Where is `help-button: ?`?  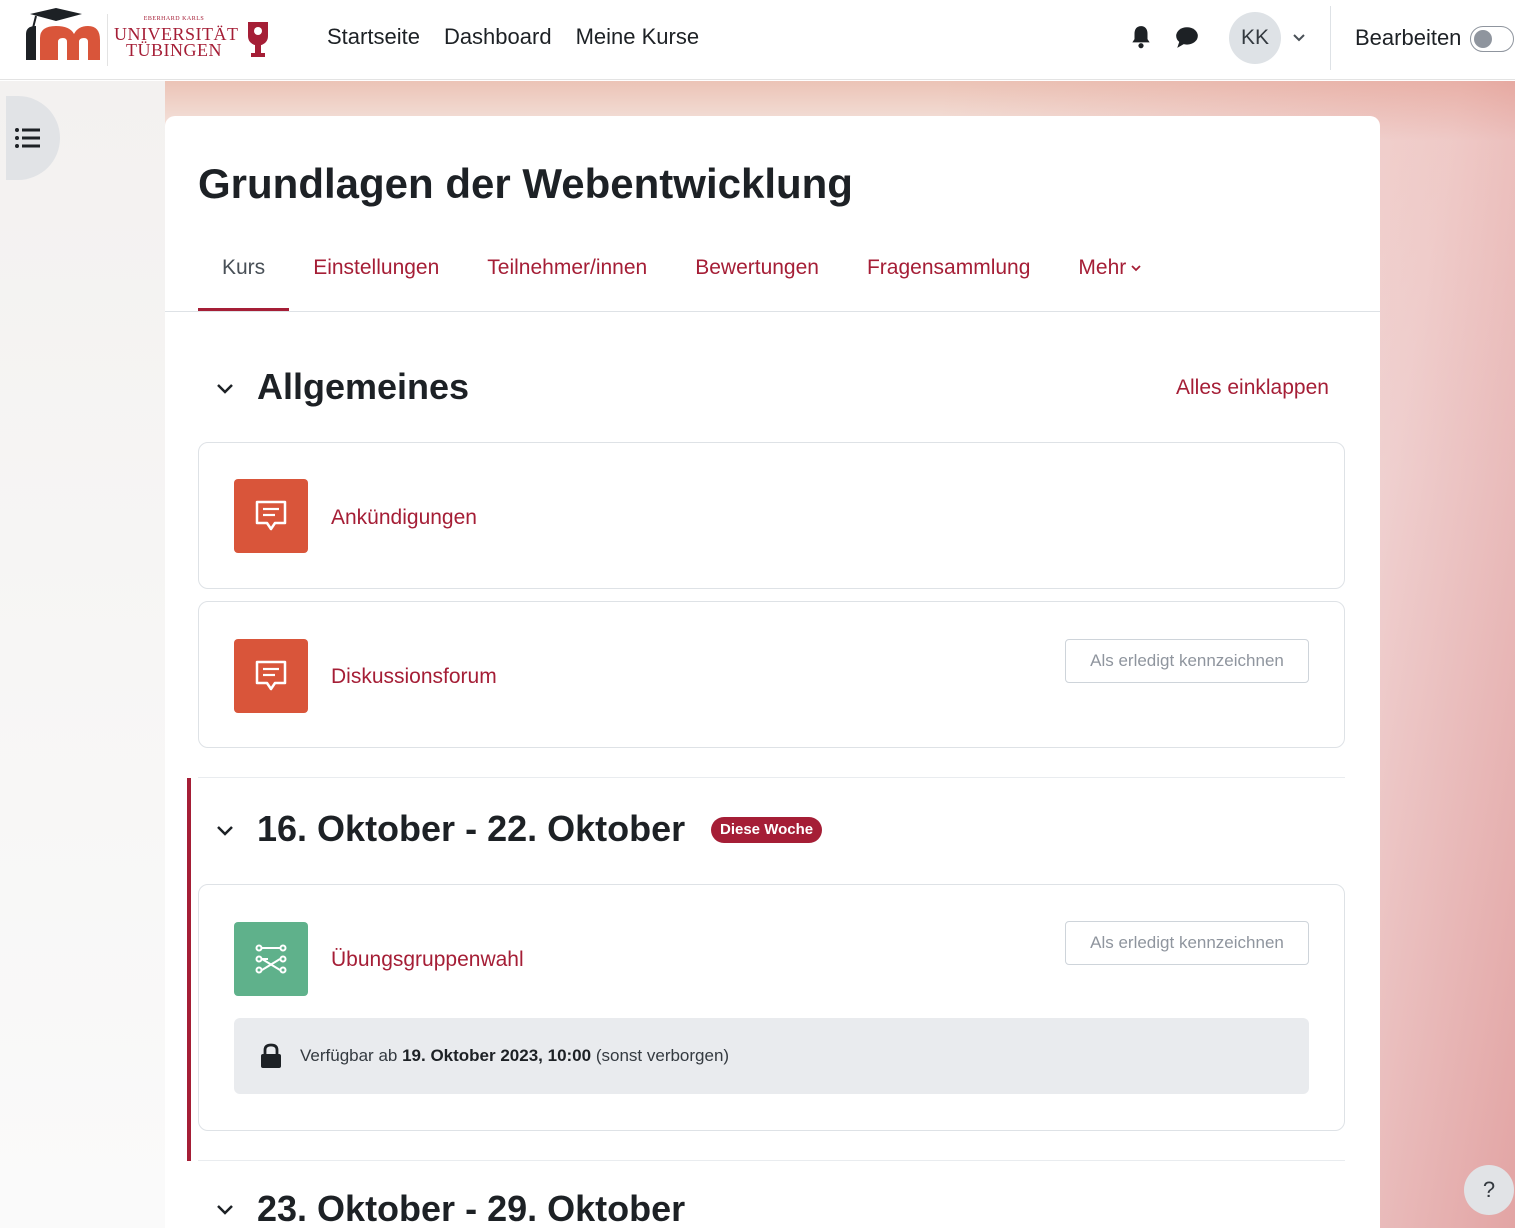
help-button: ? is located at coordinates (1489, 1190).